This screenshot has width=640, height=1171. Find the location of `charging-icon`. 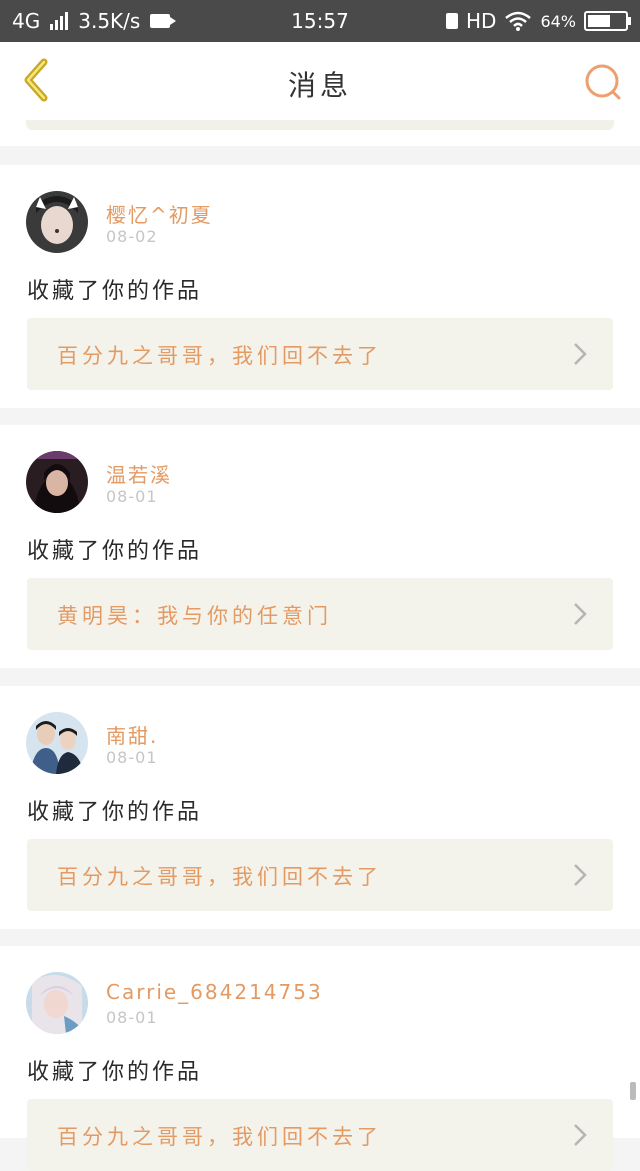

charging-icon is located at coordinates (451, 21).